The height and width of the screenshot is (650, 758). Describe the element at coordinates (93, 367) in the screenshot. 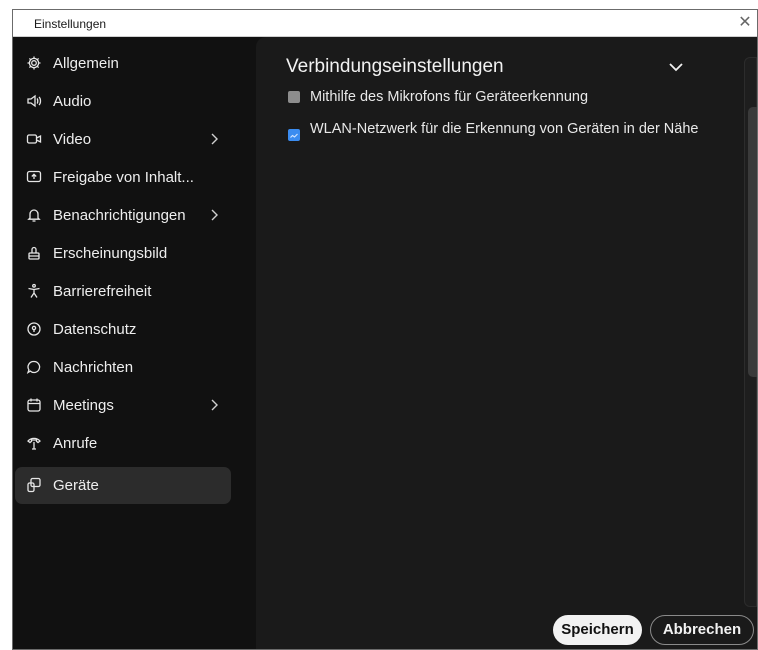

I see `sidebar-item-label: Nachrichten` at that location.